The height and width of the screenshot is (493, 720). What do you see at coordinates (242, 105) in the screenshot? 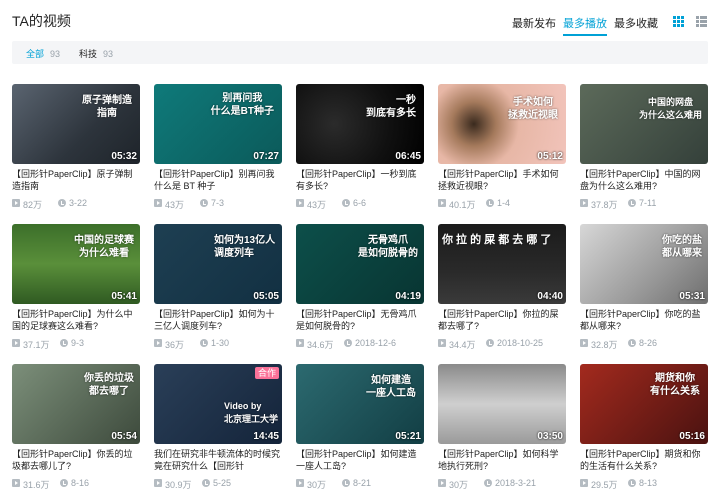
I see `thumbnail-caption: 别再问我 什么是BT种子` at bounding box center [242, 105].